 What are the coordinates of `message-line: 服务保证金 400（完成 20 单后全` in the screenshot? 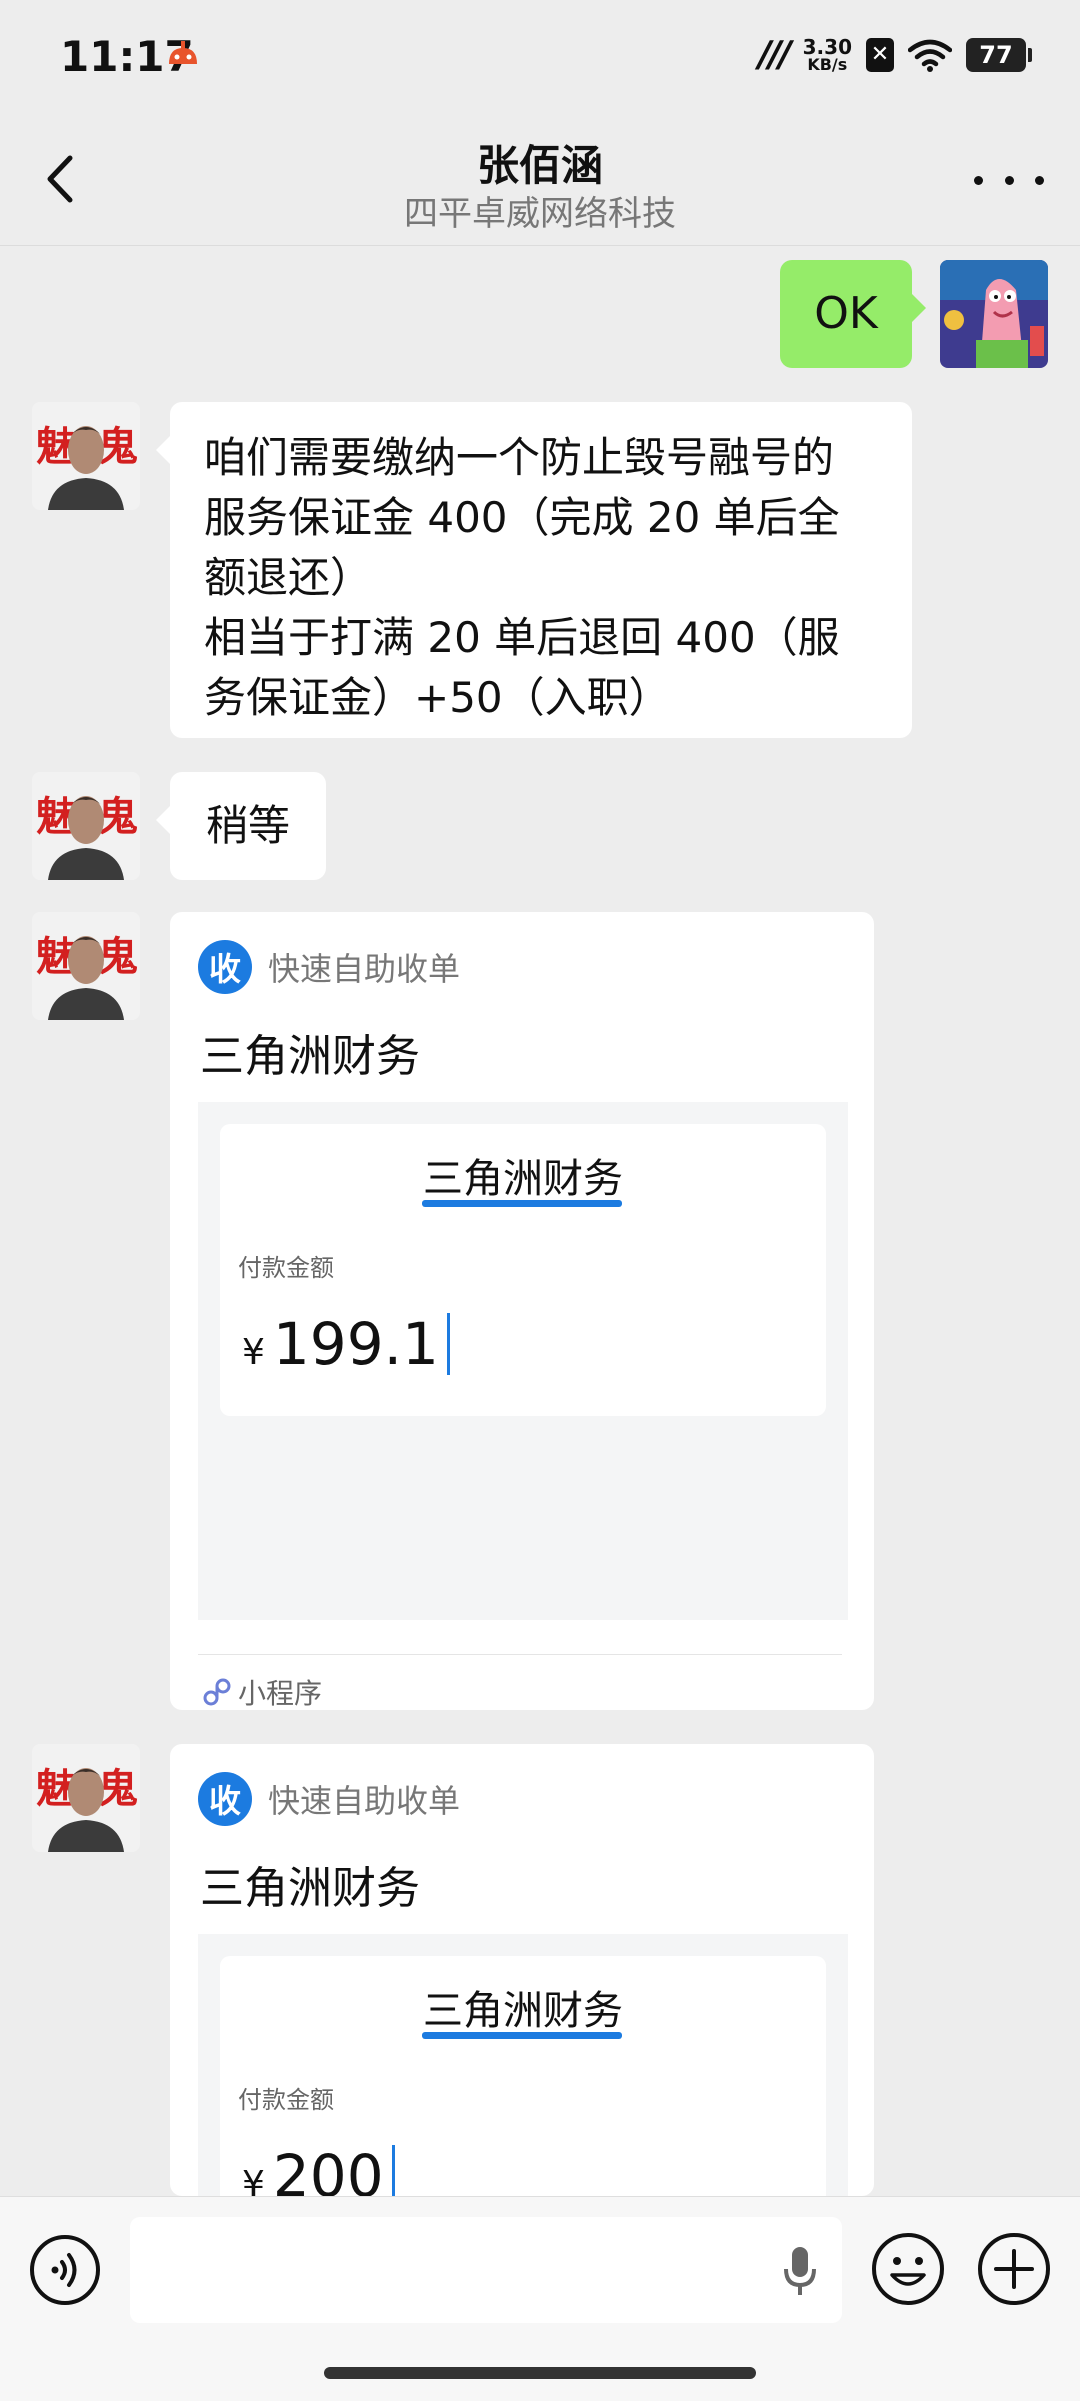 It's located at (522, 517).